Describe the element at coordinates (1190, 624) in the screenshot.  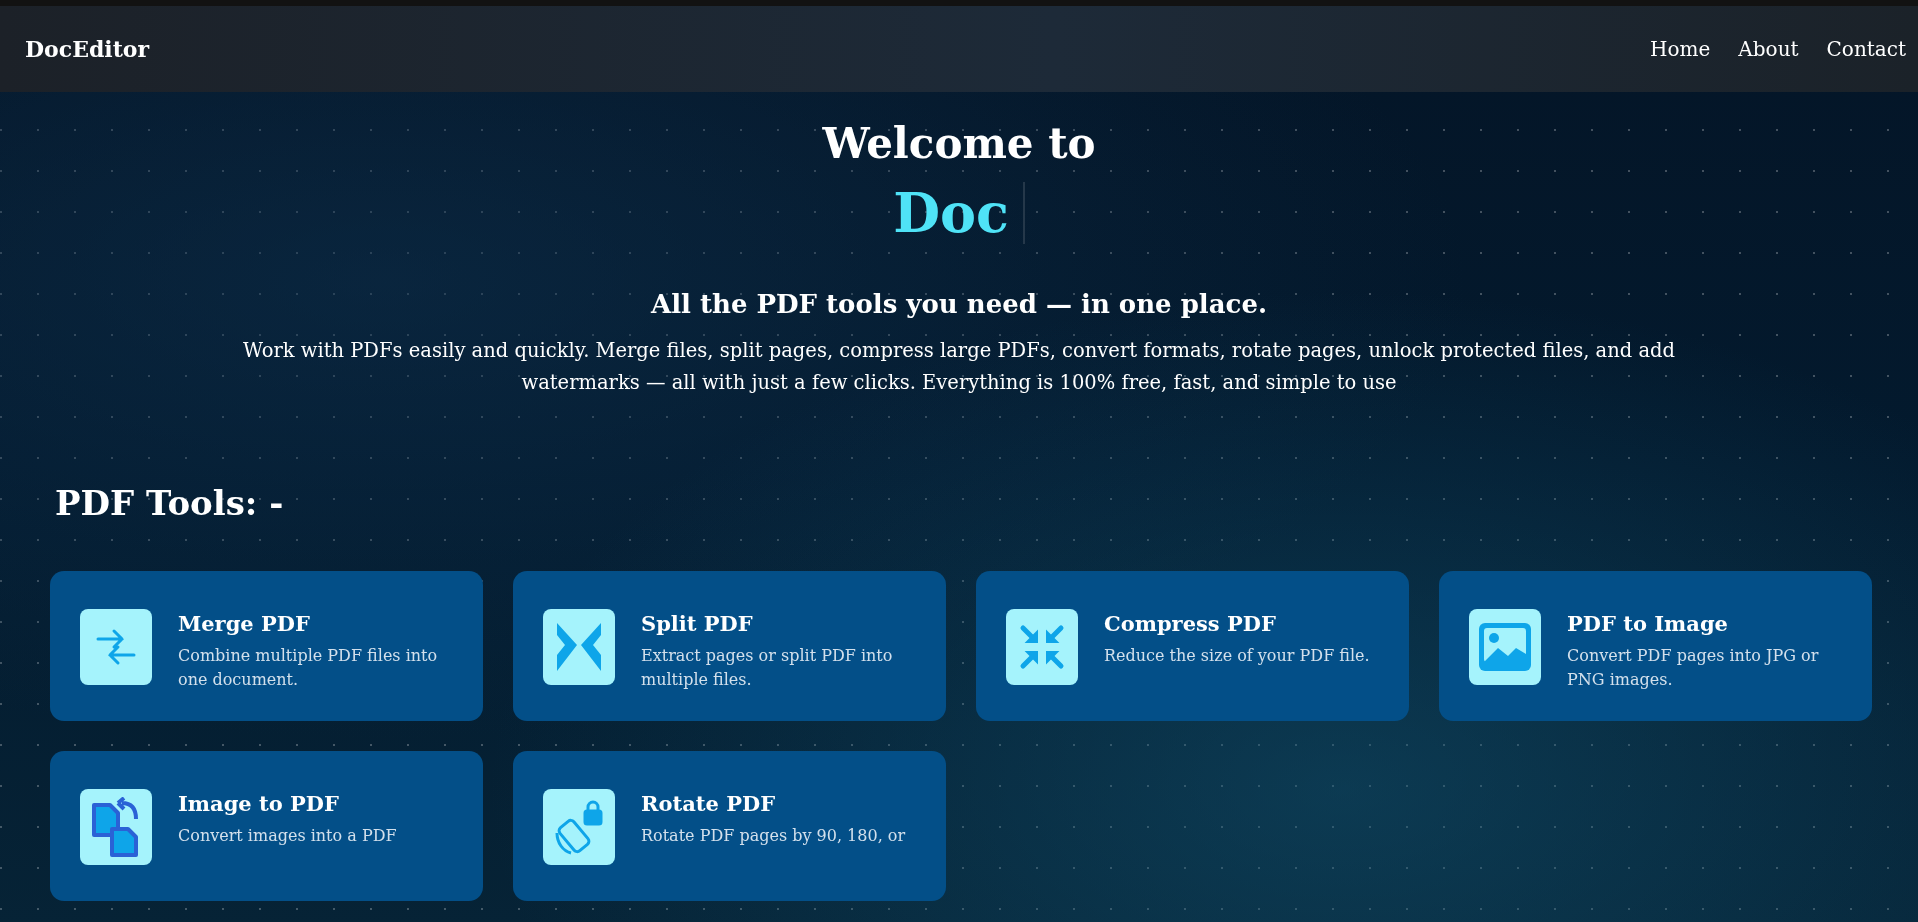
I see `card-title: Compress PDF` at that location.